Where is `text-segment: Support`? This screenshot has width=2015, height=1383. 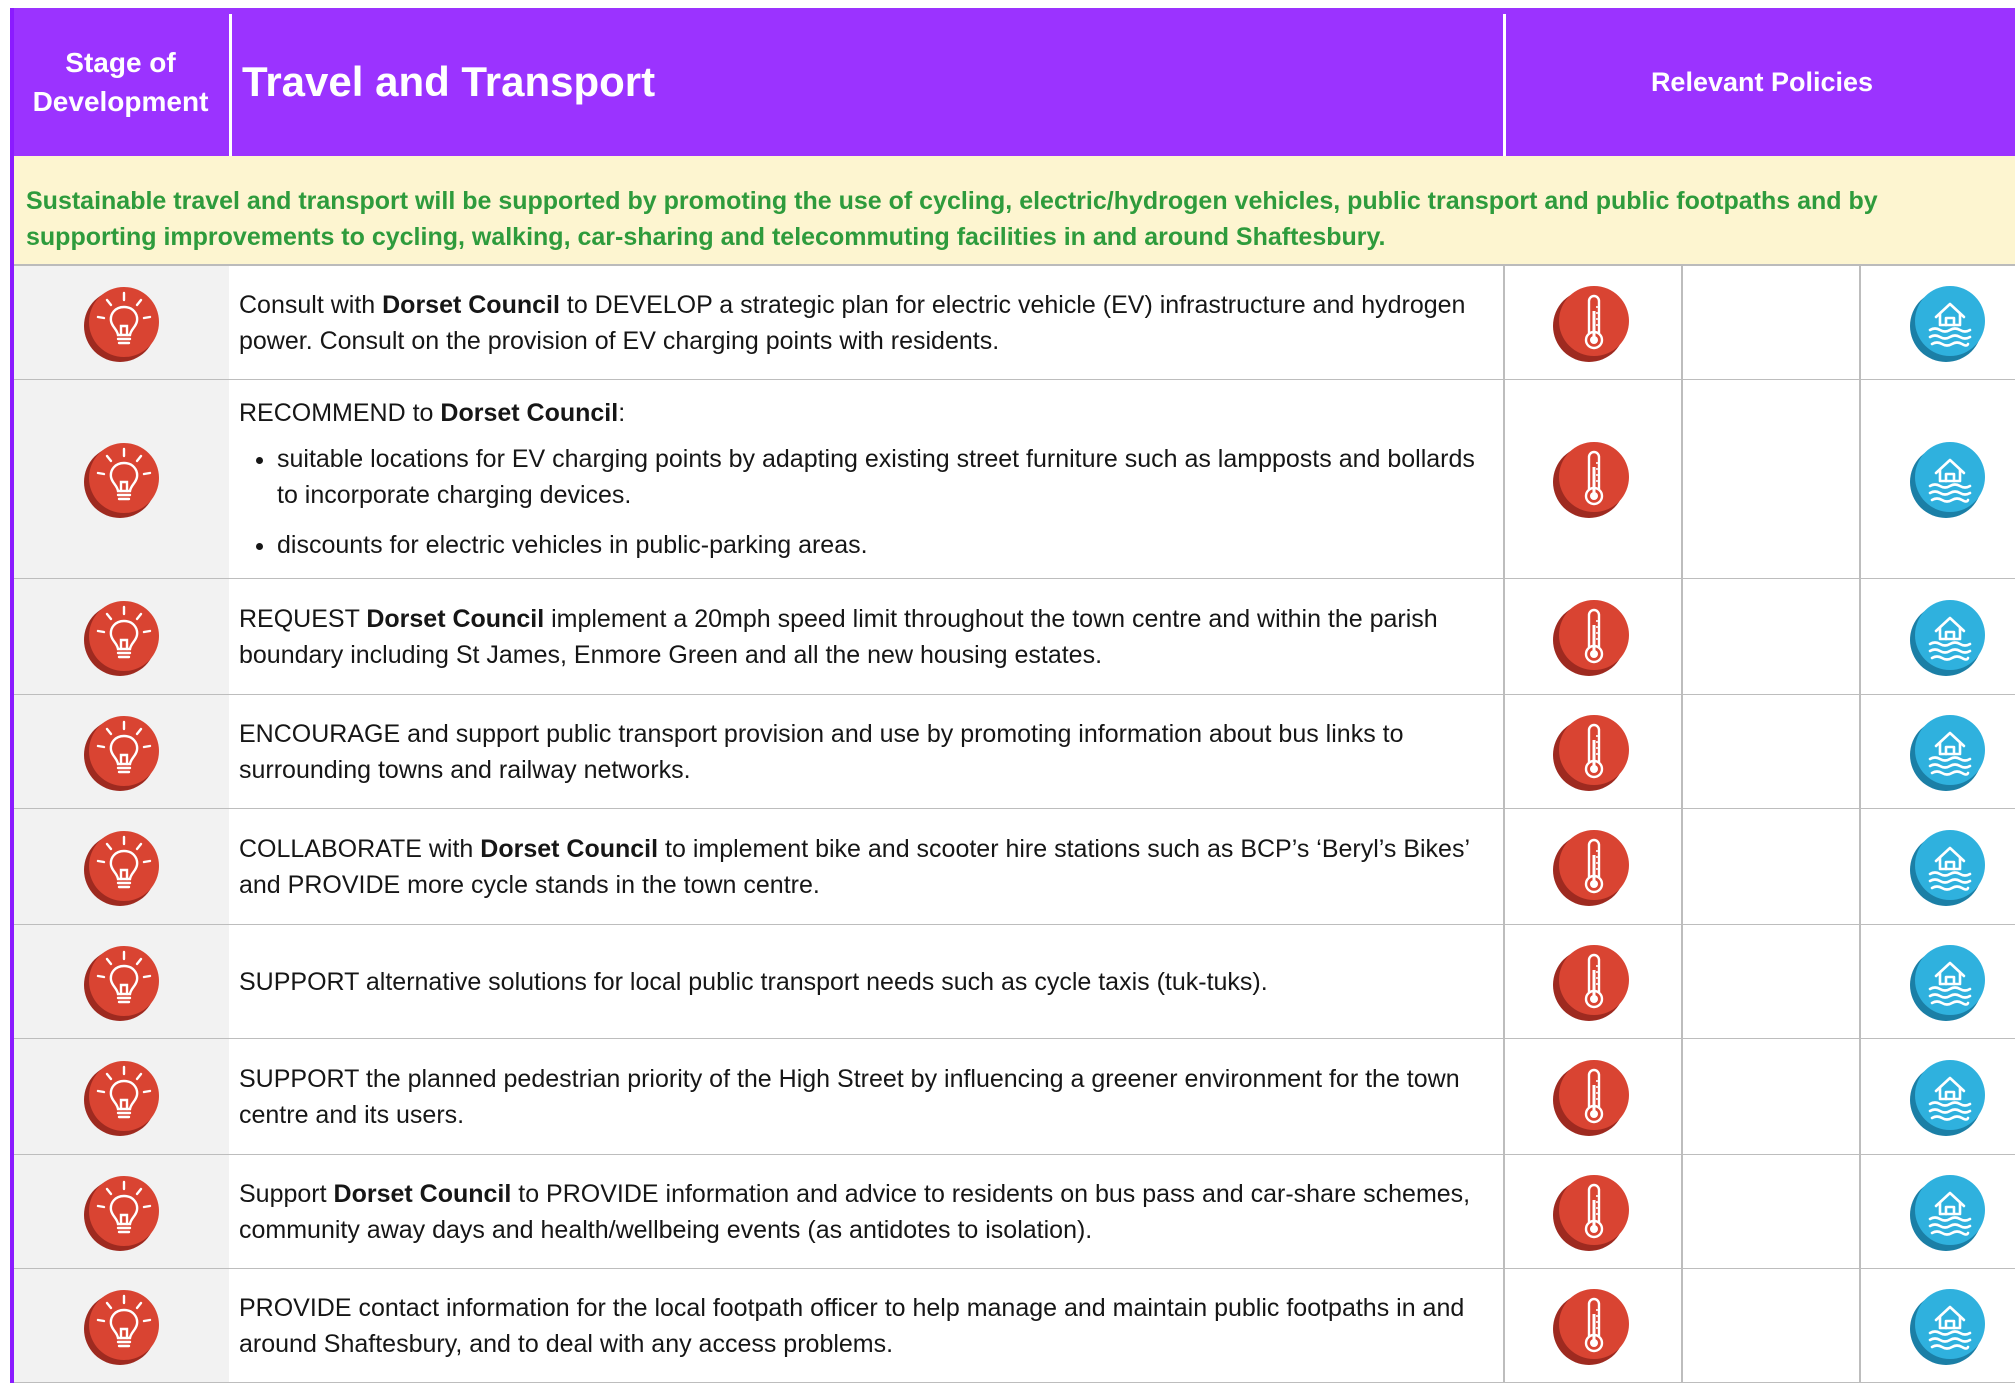
text-segment: Support is located at coordinates (286, 1193).